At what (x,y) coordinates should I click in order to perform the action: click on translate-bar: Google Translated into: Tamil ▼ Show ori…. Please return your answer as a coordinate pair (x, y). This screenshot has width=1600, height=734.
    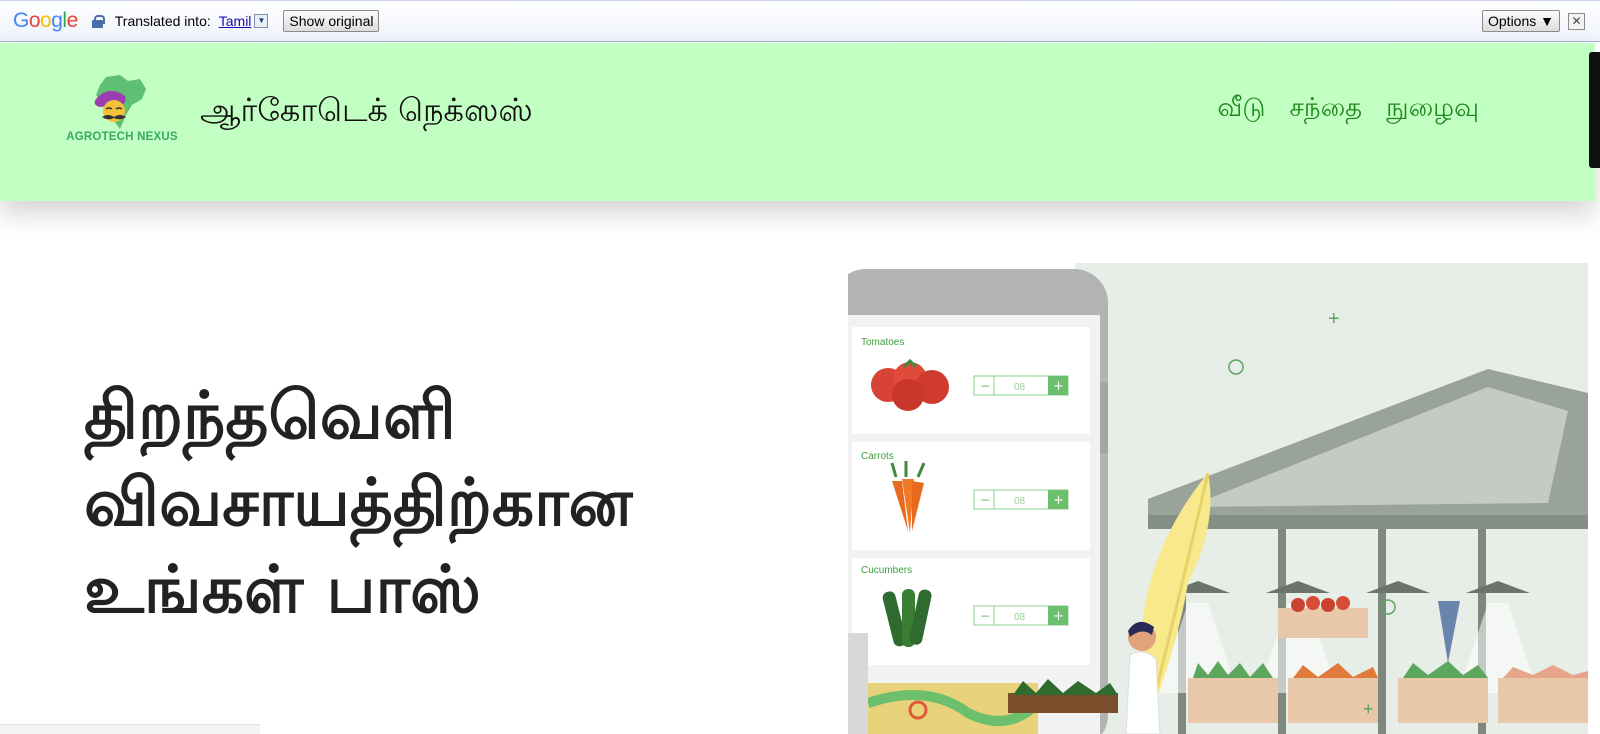
    Looking at the image, I should click on (800, 21).